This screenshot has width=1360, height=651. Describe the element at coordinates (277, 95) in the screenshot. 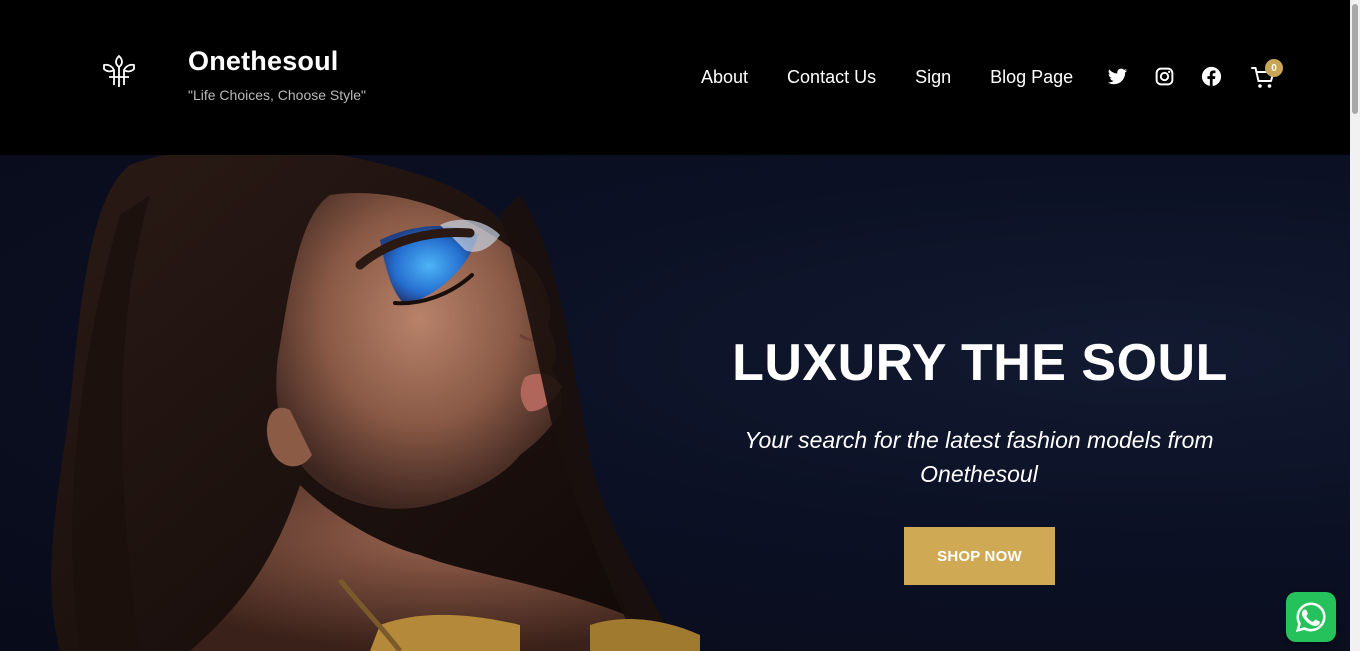

I see `site-tagline: "Life Choices, Choose Style"` at that location.